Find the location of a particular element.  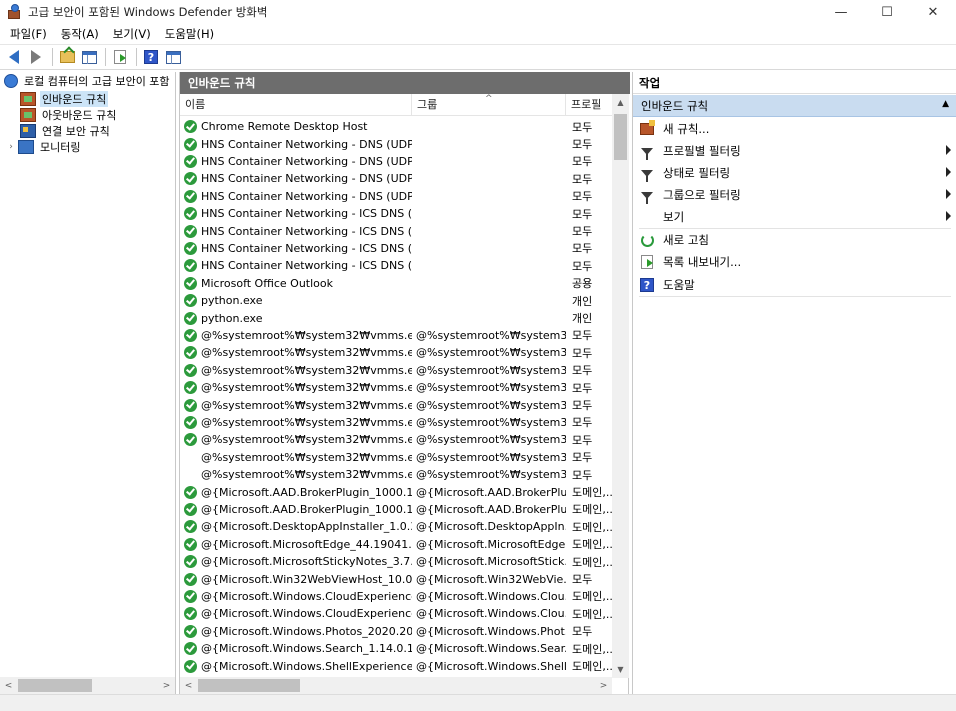

rule-name: Microsoft Office Outlook is located at coordinates (267, 283).